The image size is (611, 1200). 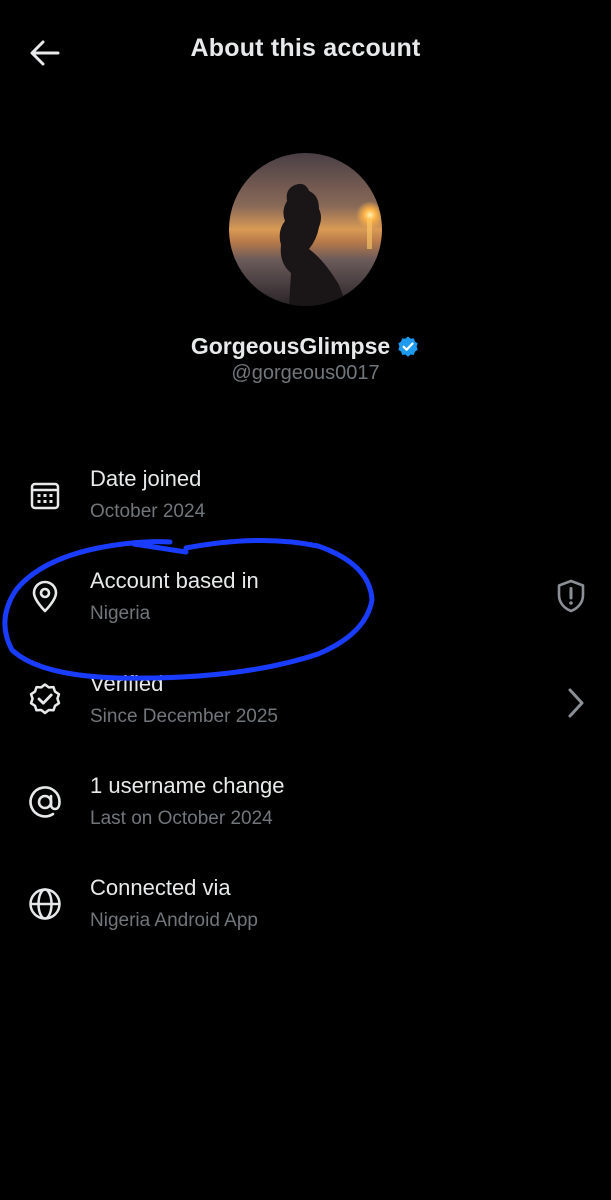 What do you see at coordinates (305, 229) in the screenshot?
I see `avatar` at bounding box center [305, 229].